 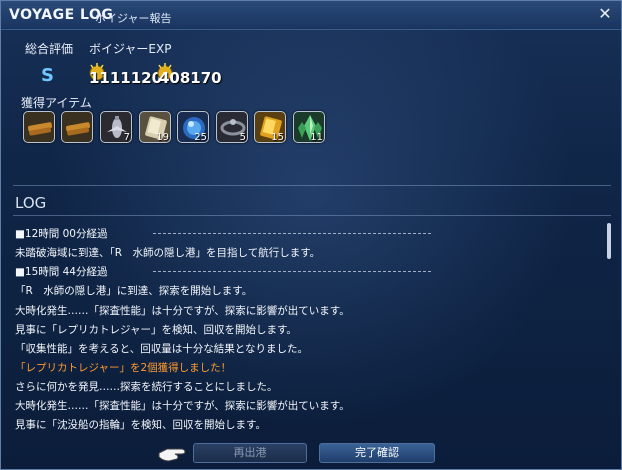 What do you see at coordinates (377, 453) in the screenshot?
I see `finalize-report-button: 完了確認` at bounding box center [377, 453].